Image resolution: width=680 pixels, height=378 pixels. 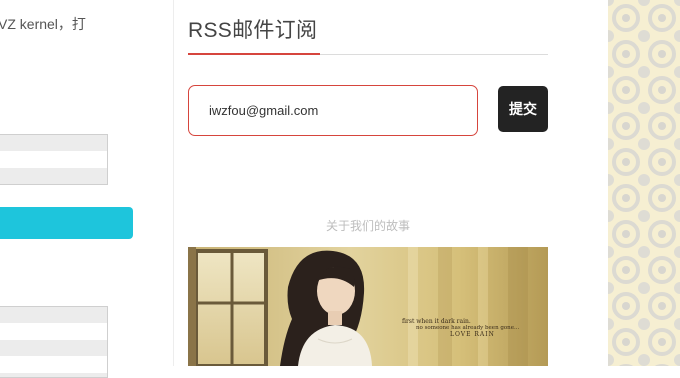 I want to click on title-accent-line, so click(x=254, y=54).